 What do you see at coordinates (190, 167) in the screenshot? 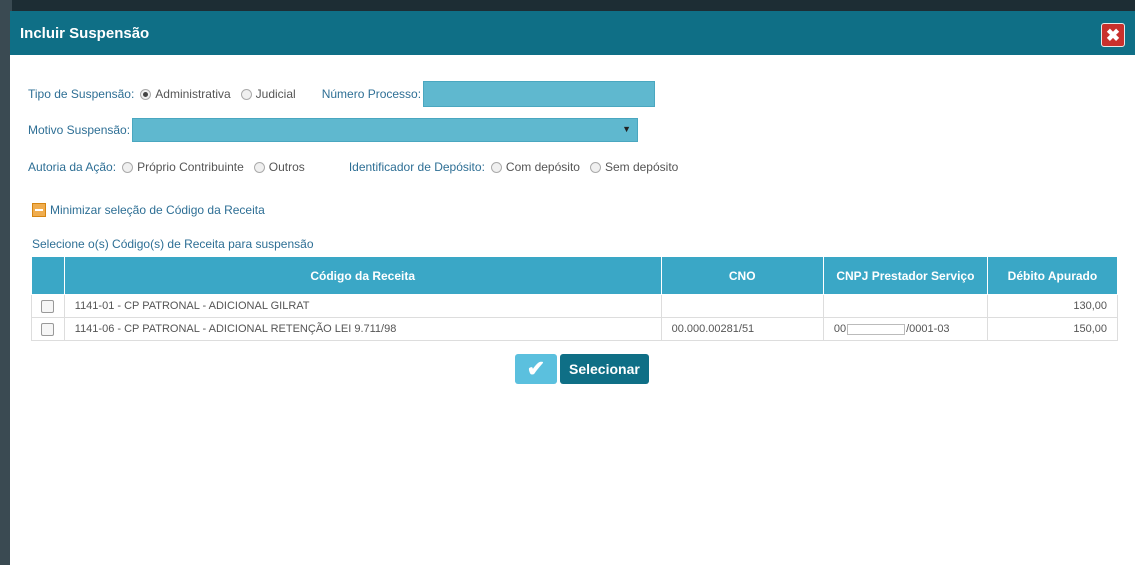
I see `radio-proprio-contribuinte-label: Próprio Contribuinte` at bounding box center [190, 167].